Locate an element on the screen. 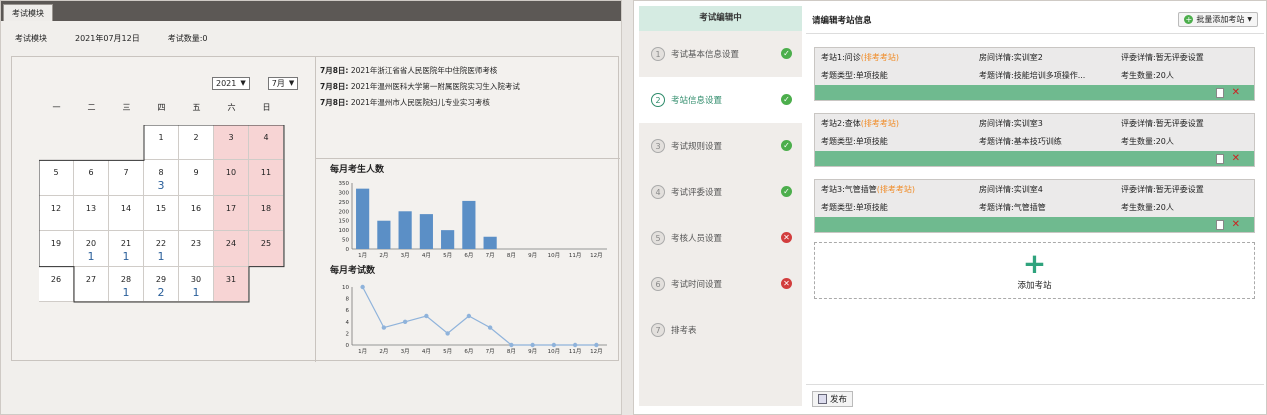  exam-count: 考试数量:0 is located at coordinates (187, 38).